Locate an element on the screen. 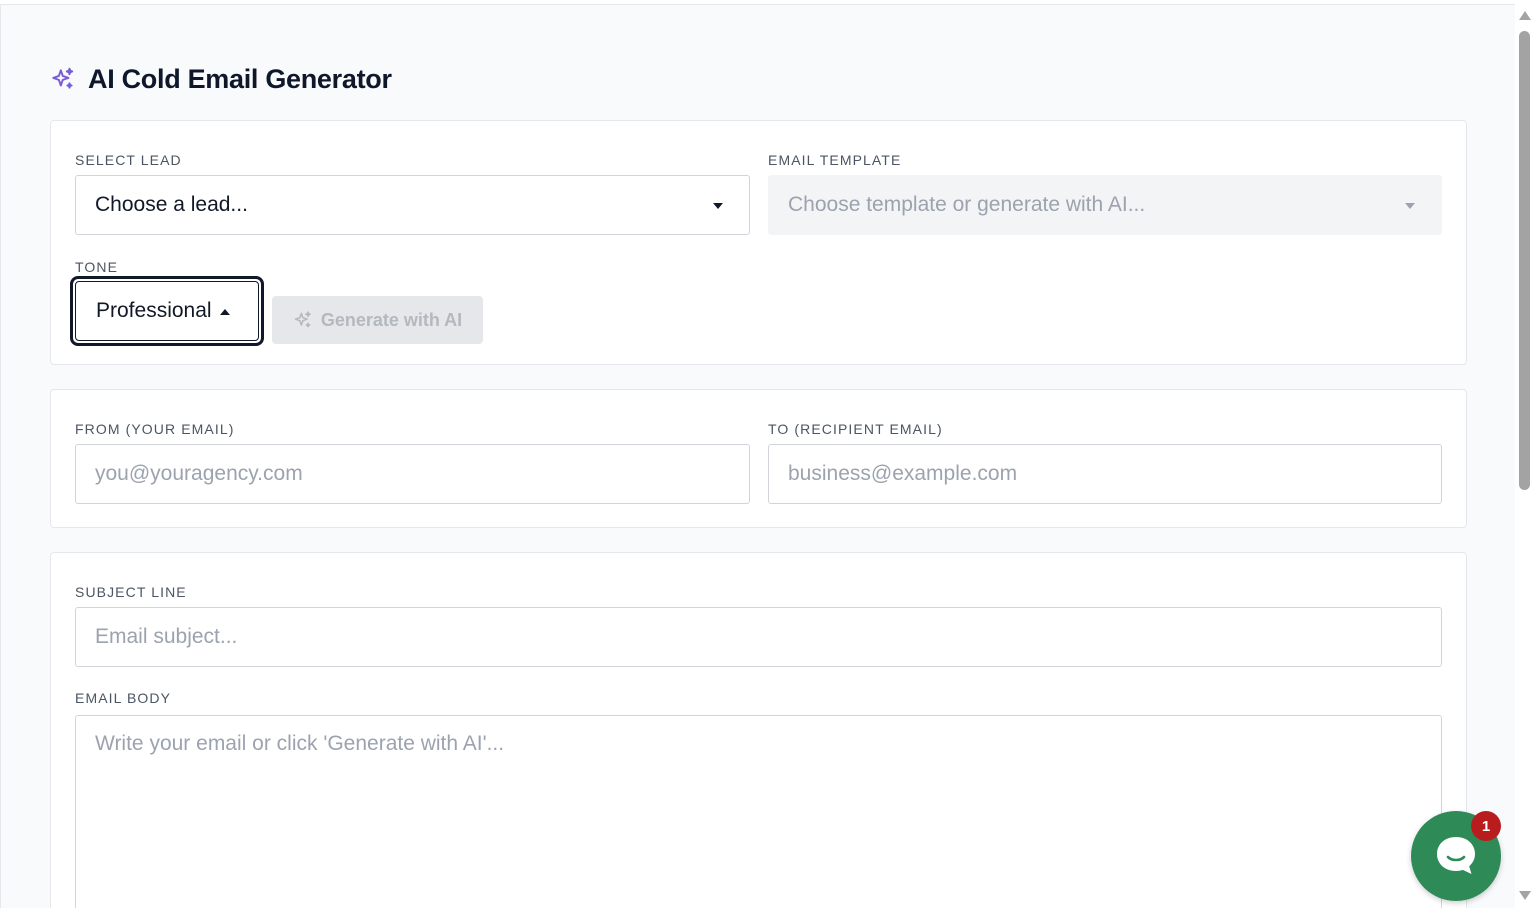 This screenshot has height=922, width=1534. select-lead-label: SELECT LEAD is located at coordinates (128, 160).